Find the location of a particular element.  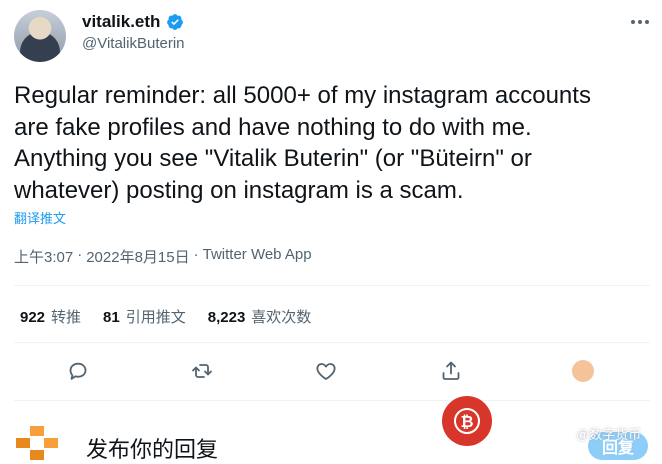

bitcoin-icon: ₿ is located at coordinates (467, 421).